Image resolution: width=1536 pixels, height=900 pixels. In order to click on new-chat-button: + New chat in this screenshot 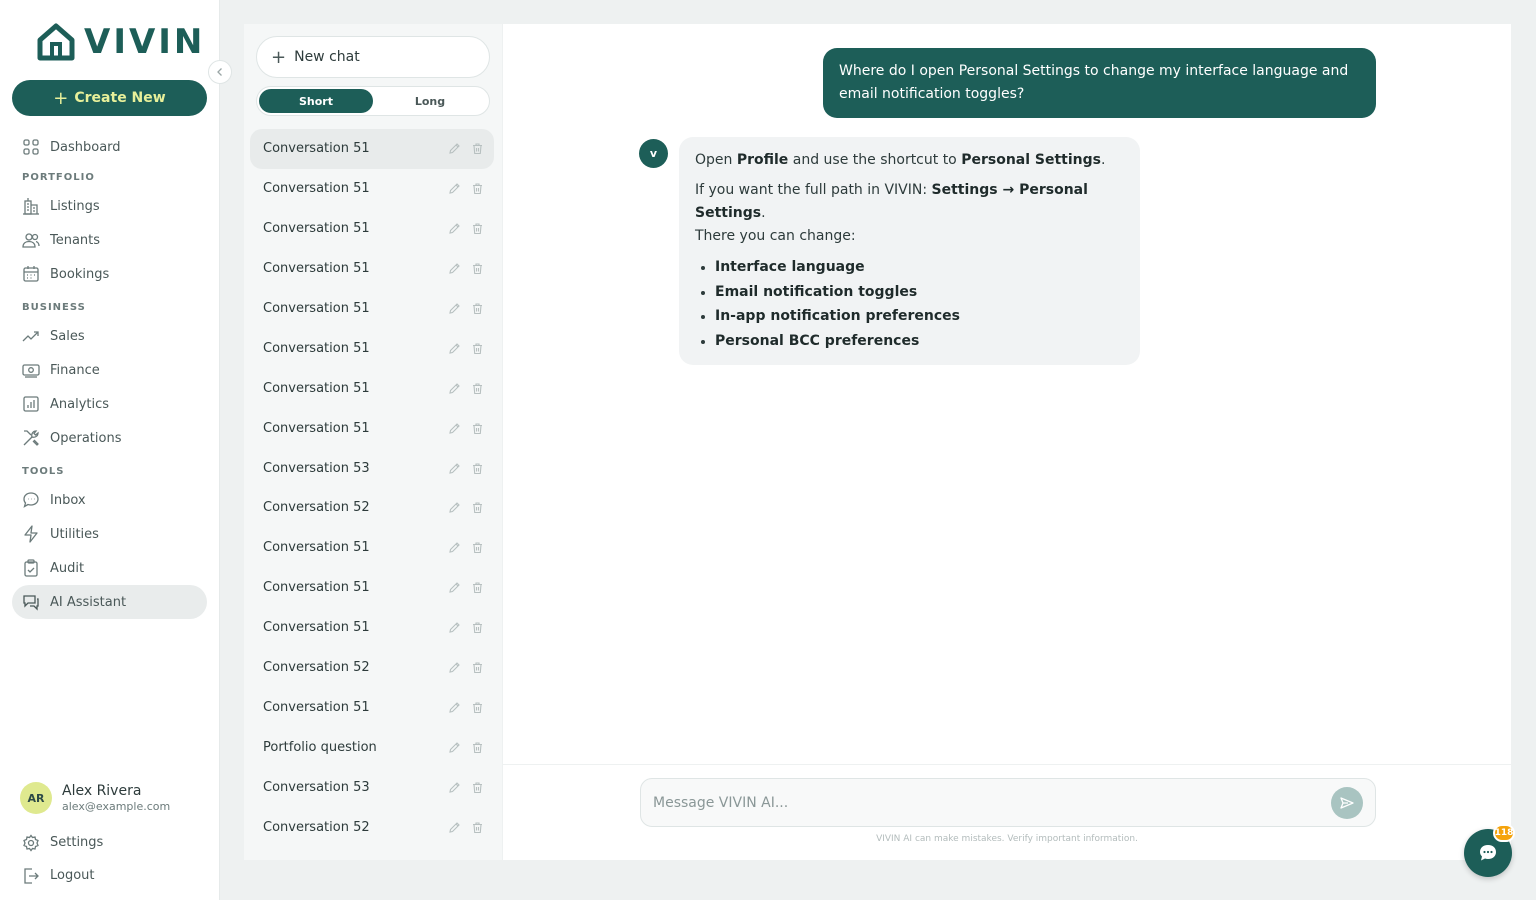, I will do `click(373, 57)`.